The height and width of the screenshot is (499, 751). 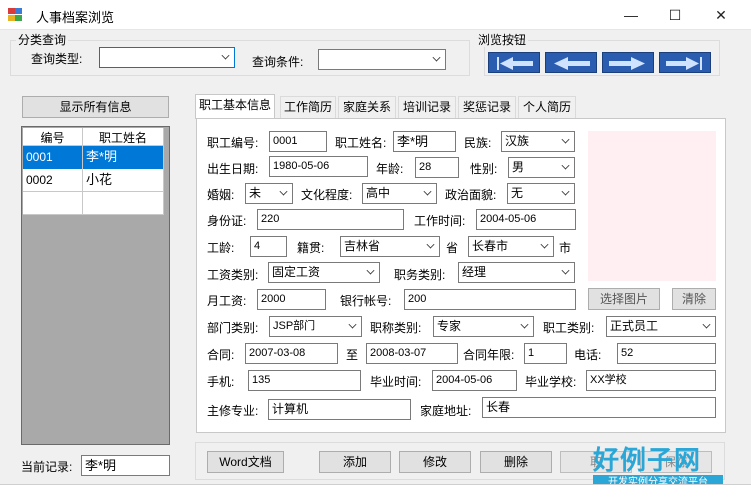 What do you see at coordinates (93, 180) in the screenshot?
I see `table-row: 0002 小花` at bounding box center [93, 180].